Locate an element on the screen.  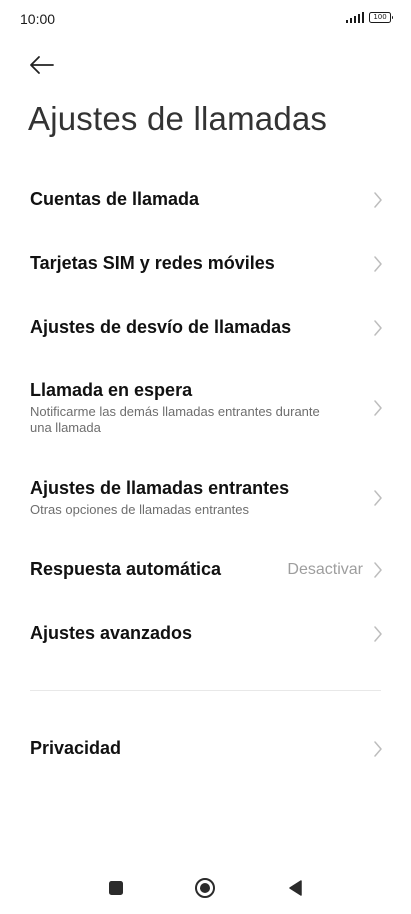
section-divider is located at coordinates (205, 690).